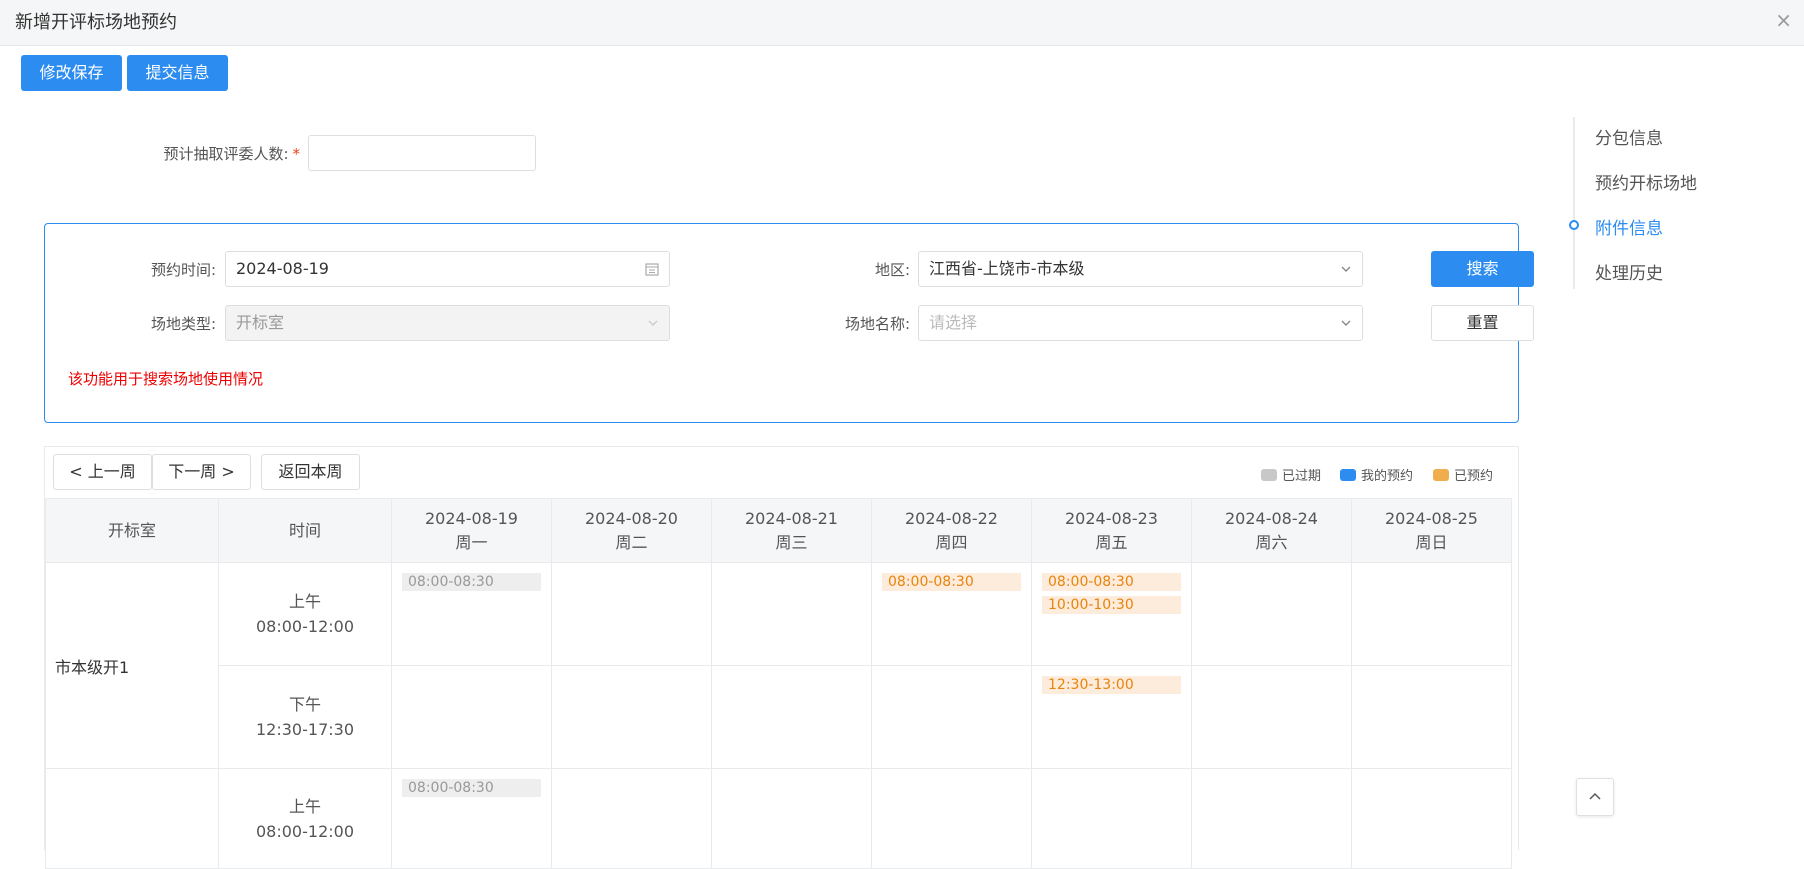  I want to click on reset-button: 重置, so click(1482, 323).